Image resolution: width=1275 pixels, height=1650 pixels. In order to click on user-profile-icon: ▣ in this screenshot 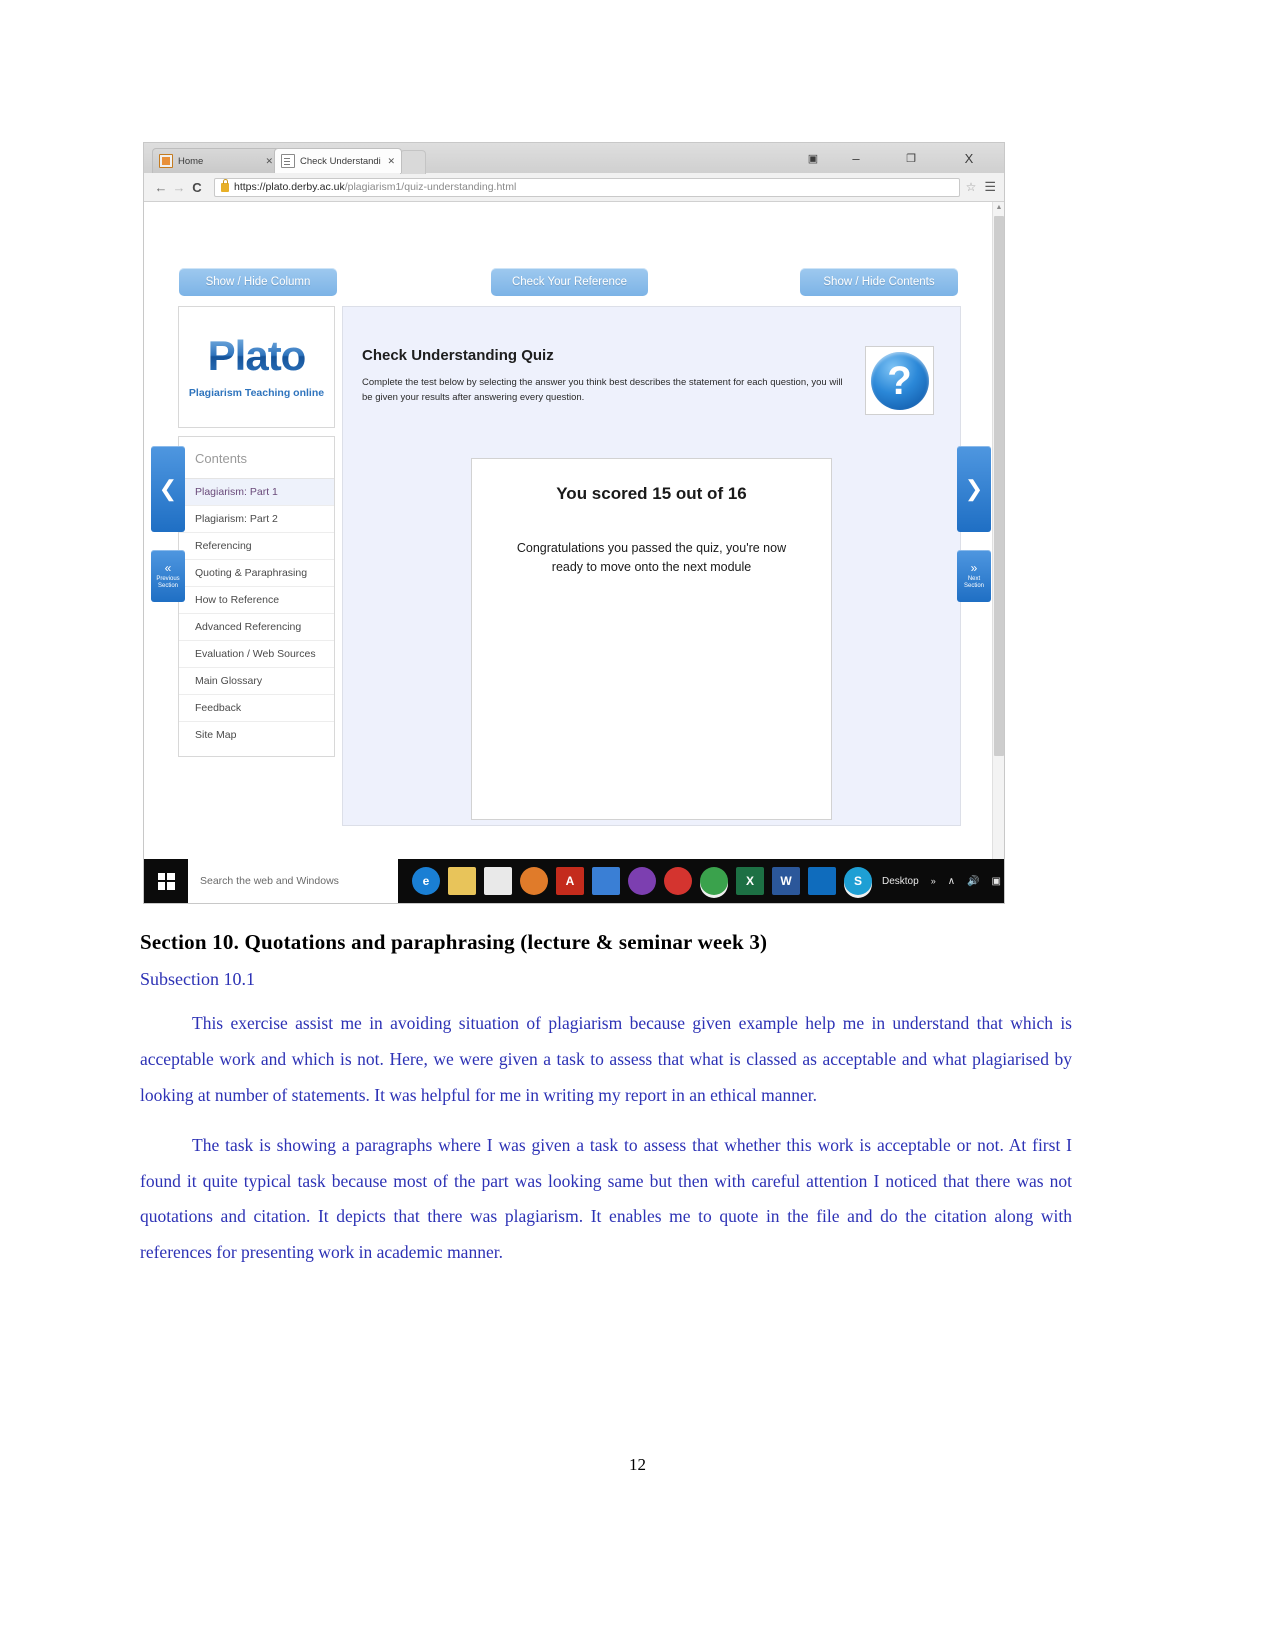, I will do `click(813, 158)`.